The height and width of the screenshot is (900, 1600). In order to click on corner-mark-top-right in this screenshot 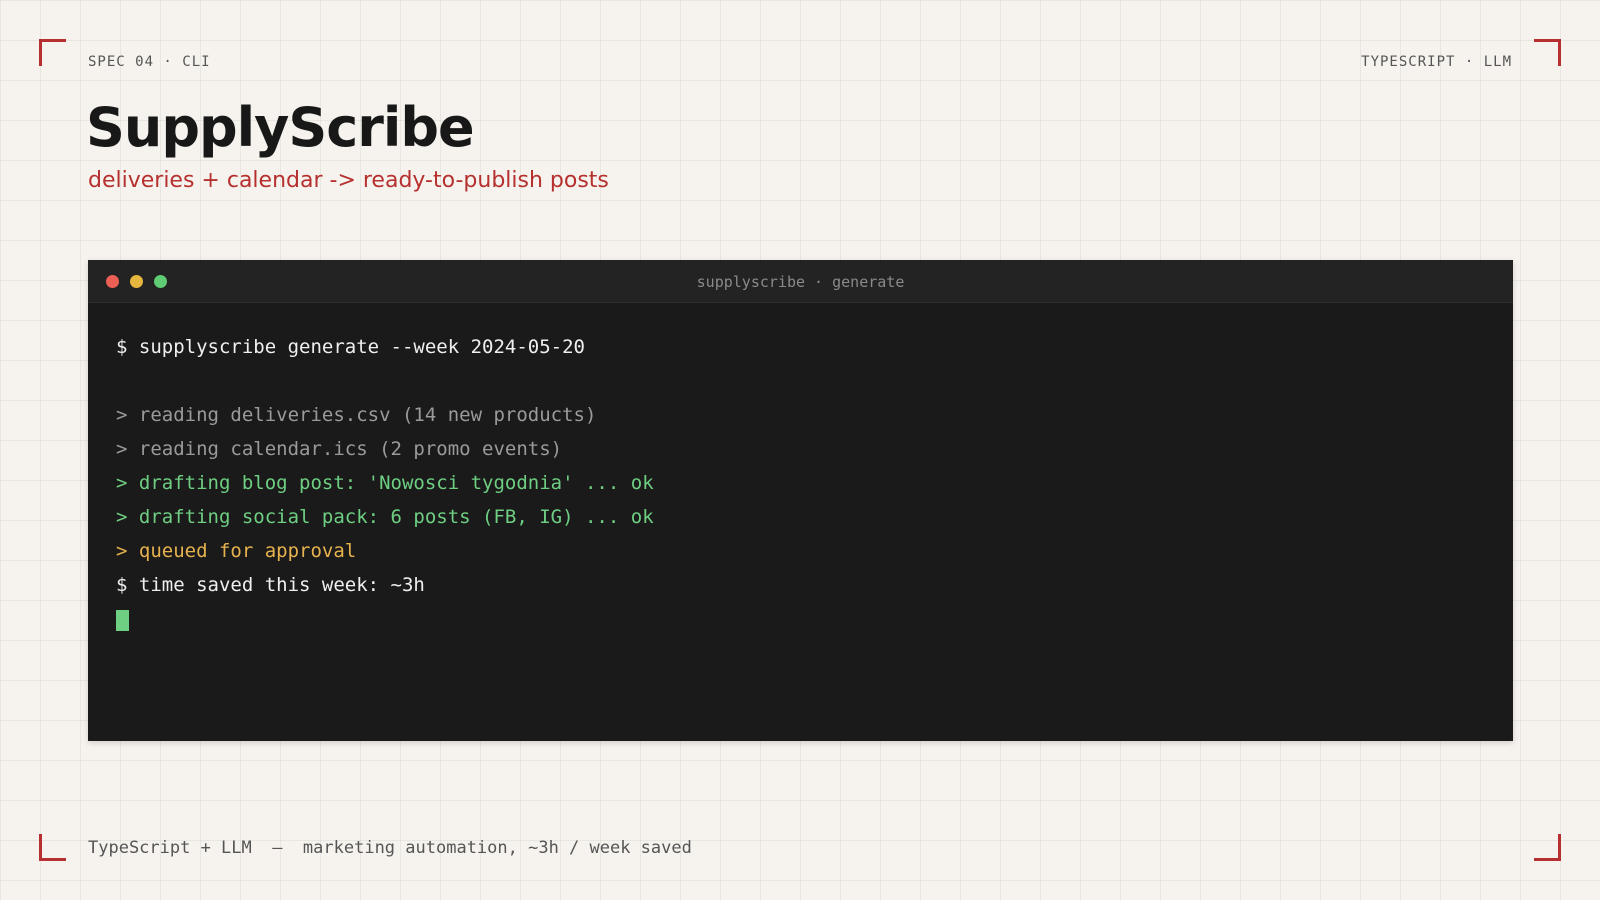, I will do `click(1547, 52)`.